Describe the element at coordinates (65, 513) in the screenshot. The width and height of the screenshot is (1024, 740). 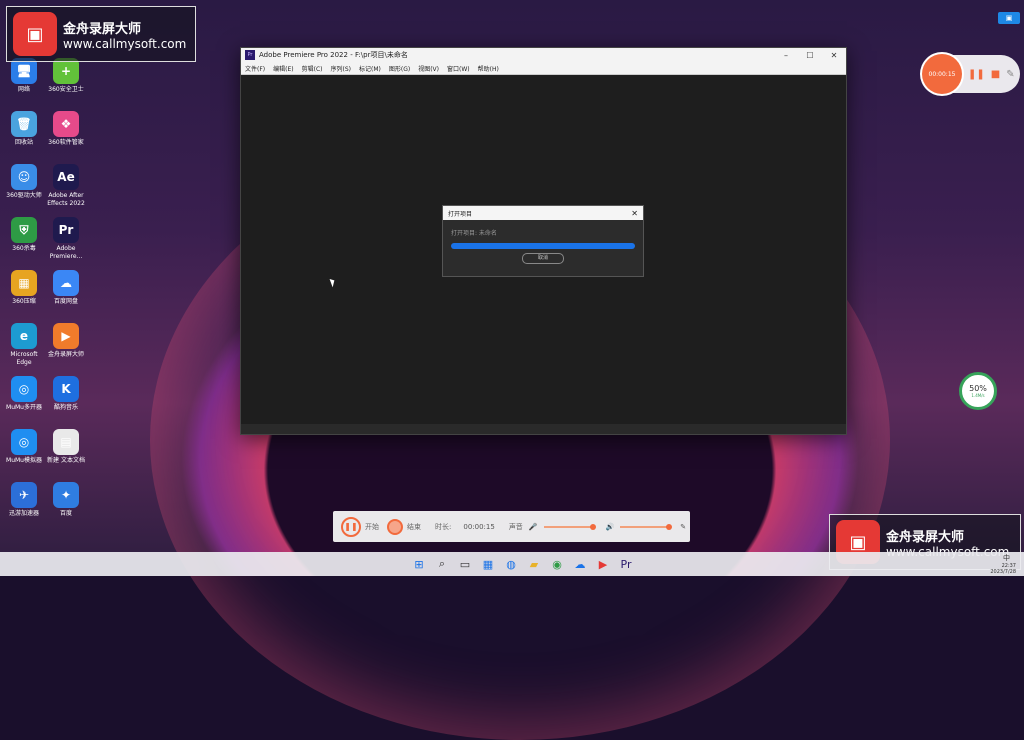
I see `desktop-icon-label: 百度` at that location.